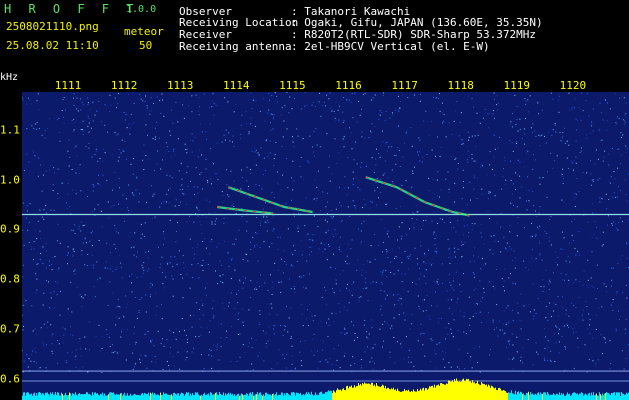 Image resolution: width=629 pixels, height=400 pixels. What do you see at coordinates (390, 46) in the screenshot?
I see `antenna-value: : 2el-HB9CV Vertical (el. E-W)` at bounding box center [390, 46].